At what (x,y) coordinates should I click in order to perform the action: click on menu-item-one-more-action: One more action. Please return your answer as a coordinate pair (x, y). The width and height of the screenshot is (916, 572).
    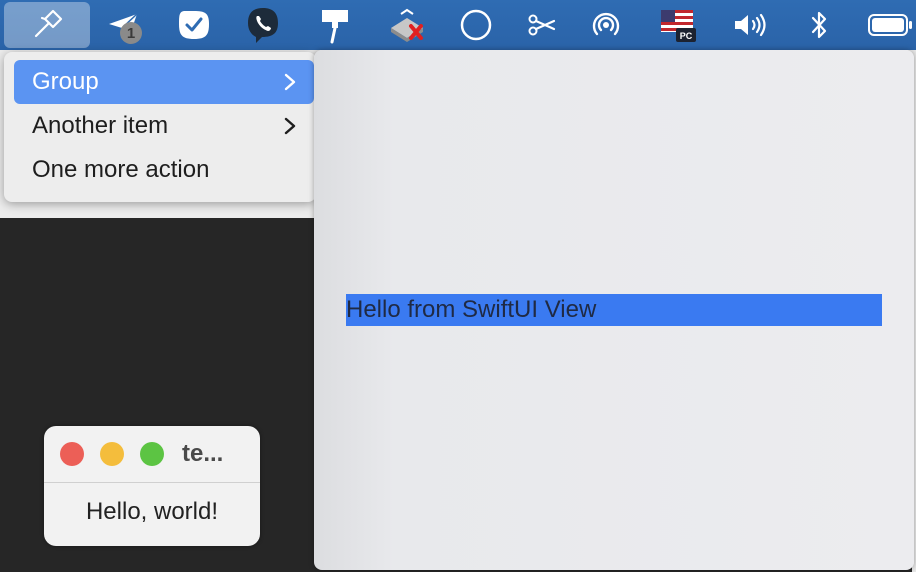
    Looking at the image, I should click on (164, 170).